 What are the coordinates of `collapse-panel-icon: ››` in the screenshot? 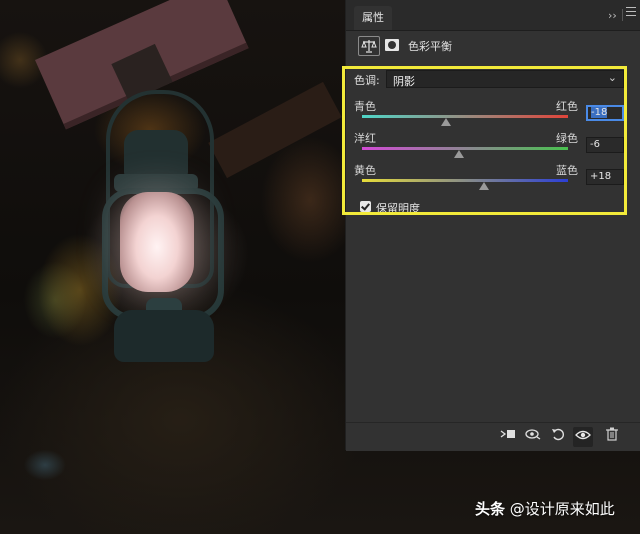 It's located at (612, 15).